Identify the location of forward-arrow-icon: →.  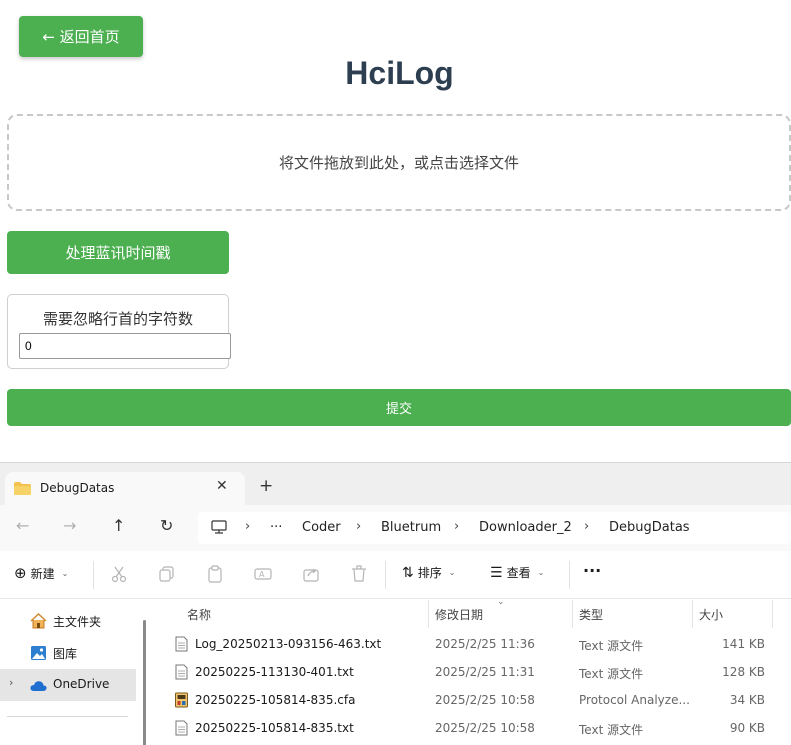
(69, 525).